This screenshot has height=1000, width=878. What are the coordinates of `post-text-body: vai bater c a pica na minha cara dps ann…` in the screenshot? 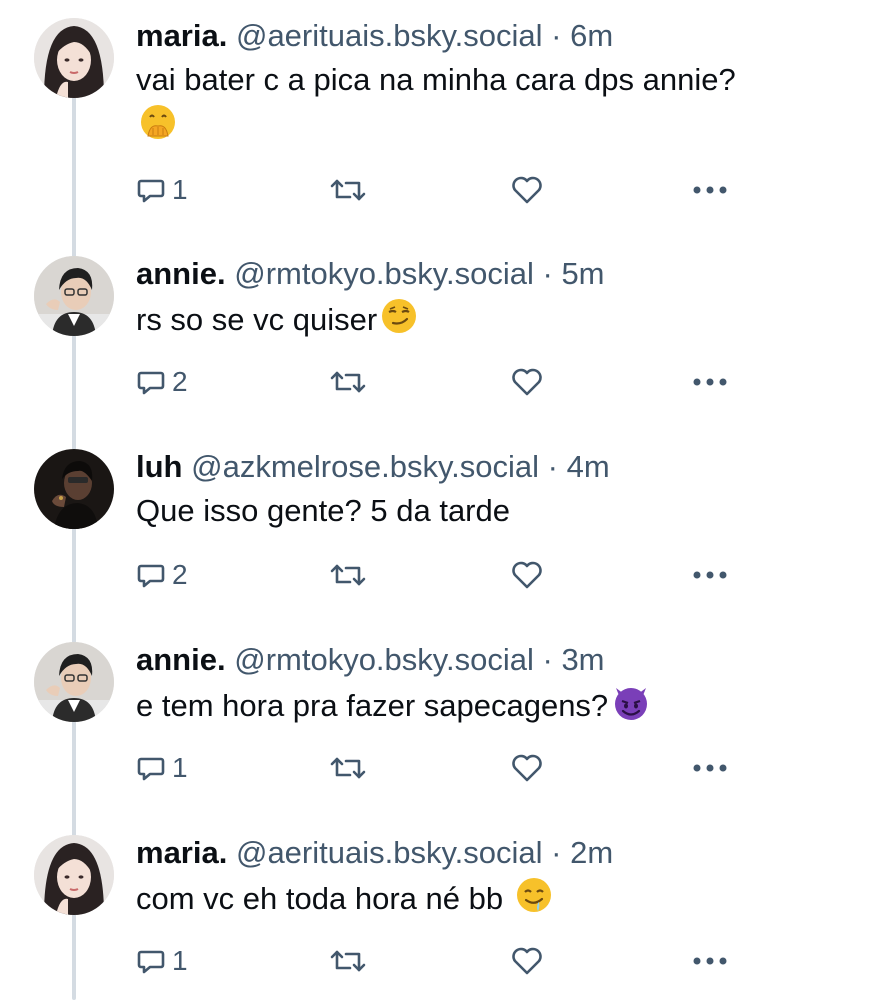 It's located at (436, 79).